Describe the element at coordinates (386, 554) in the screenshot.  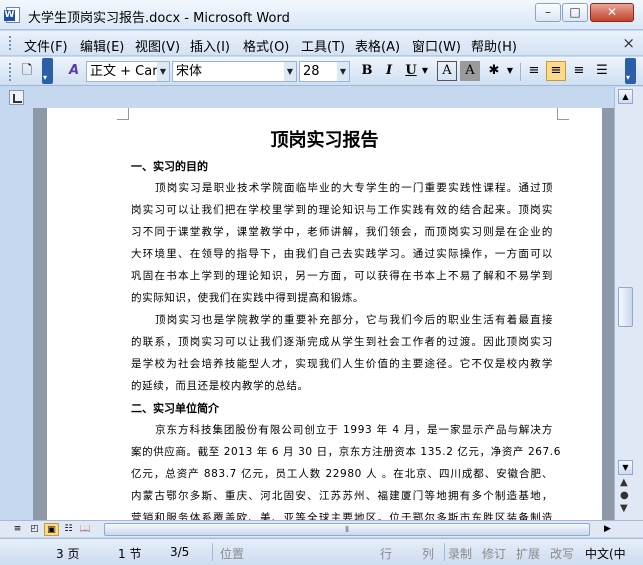
I see `status-line: 行` at that location.